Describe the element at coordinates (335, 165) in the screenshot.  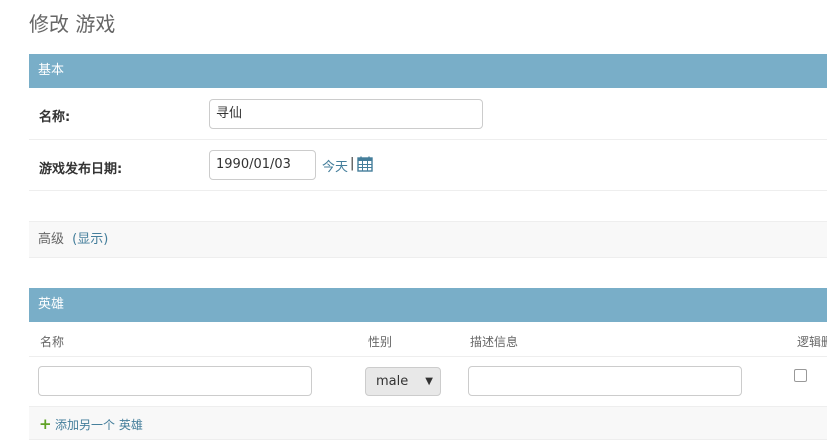
I see `today-link: 今天` at that location.